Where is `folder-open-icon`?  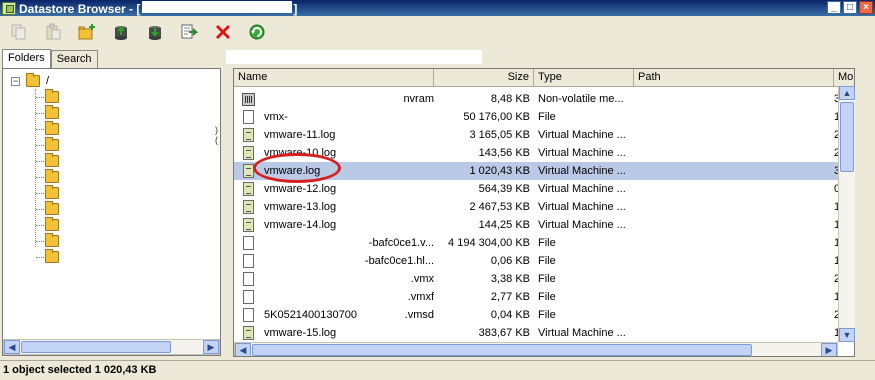 folder-open-icon is located at coordinates (33, 80).